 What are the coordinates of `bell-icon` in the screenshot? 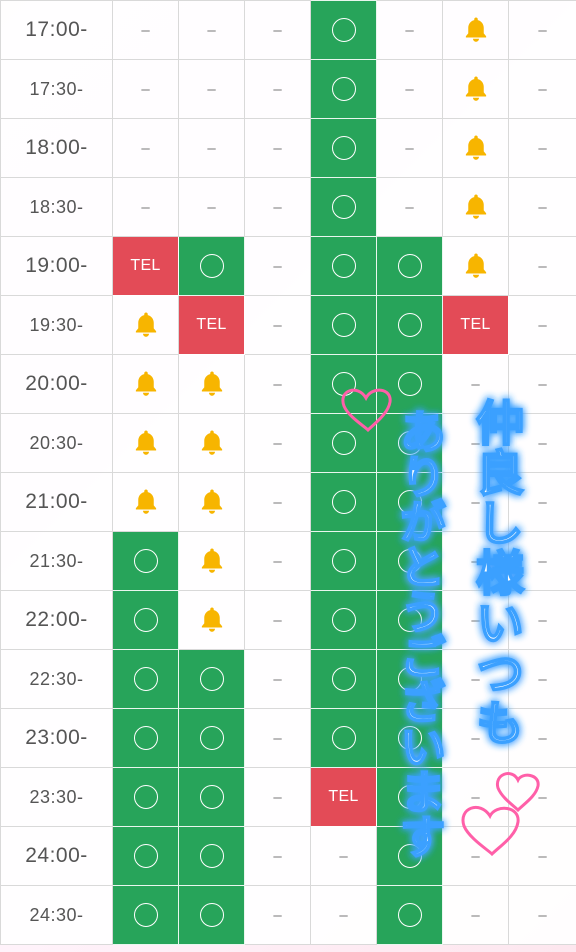 It's located at (212, 383).